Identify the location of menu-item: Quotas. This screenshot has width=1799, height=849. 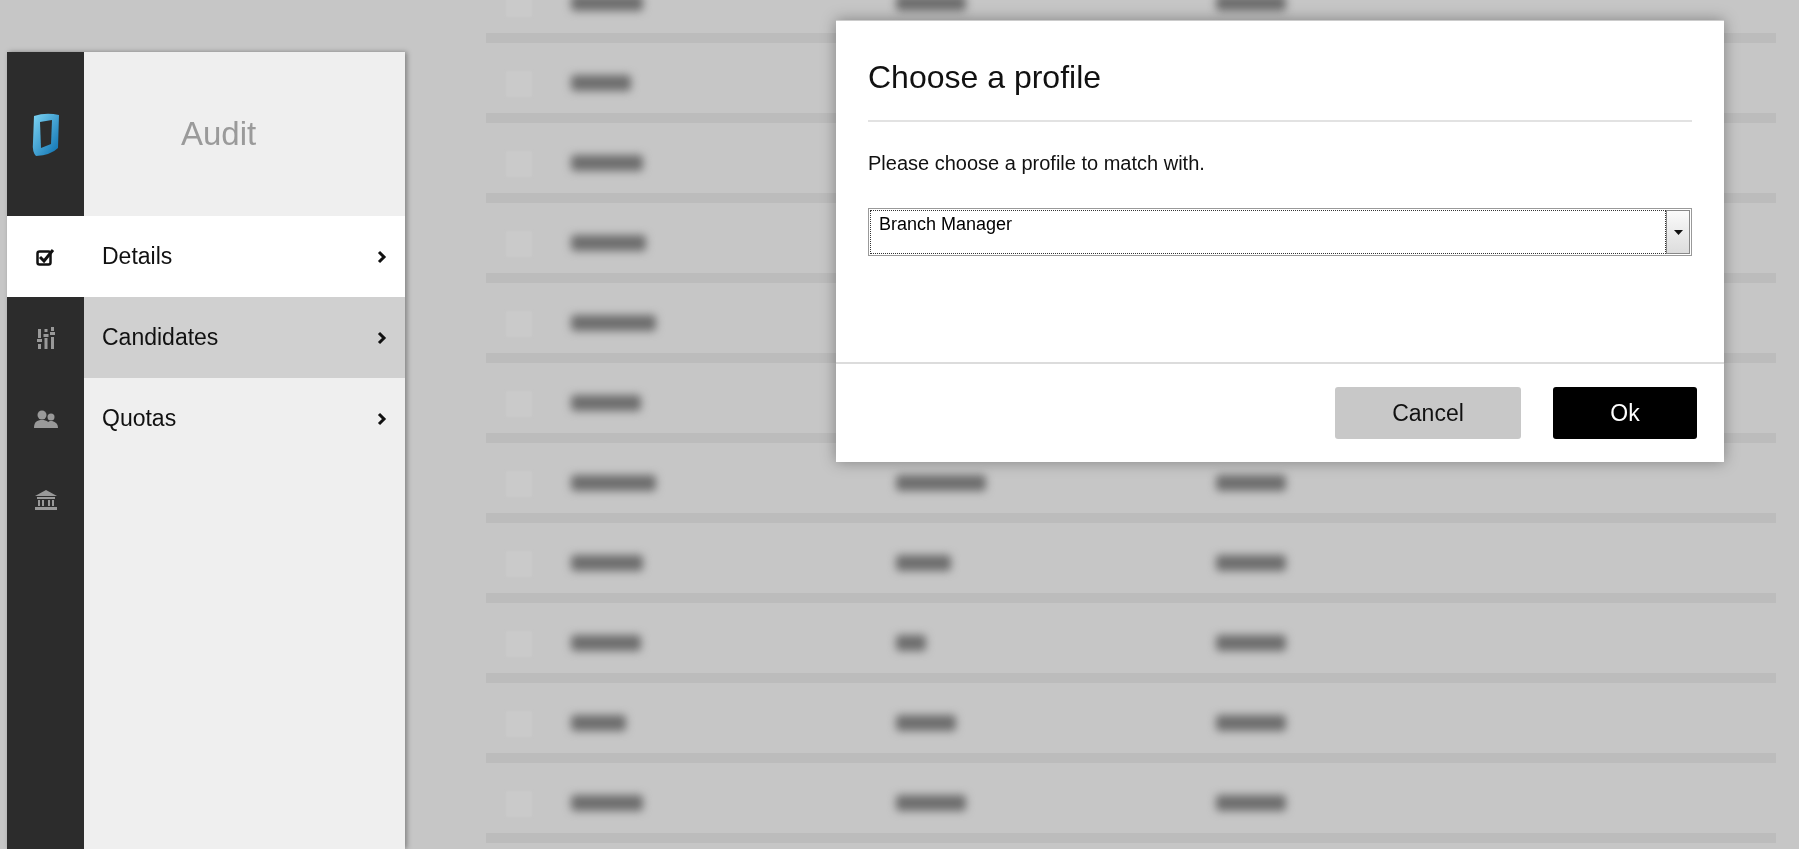
(244, 418).